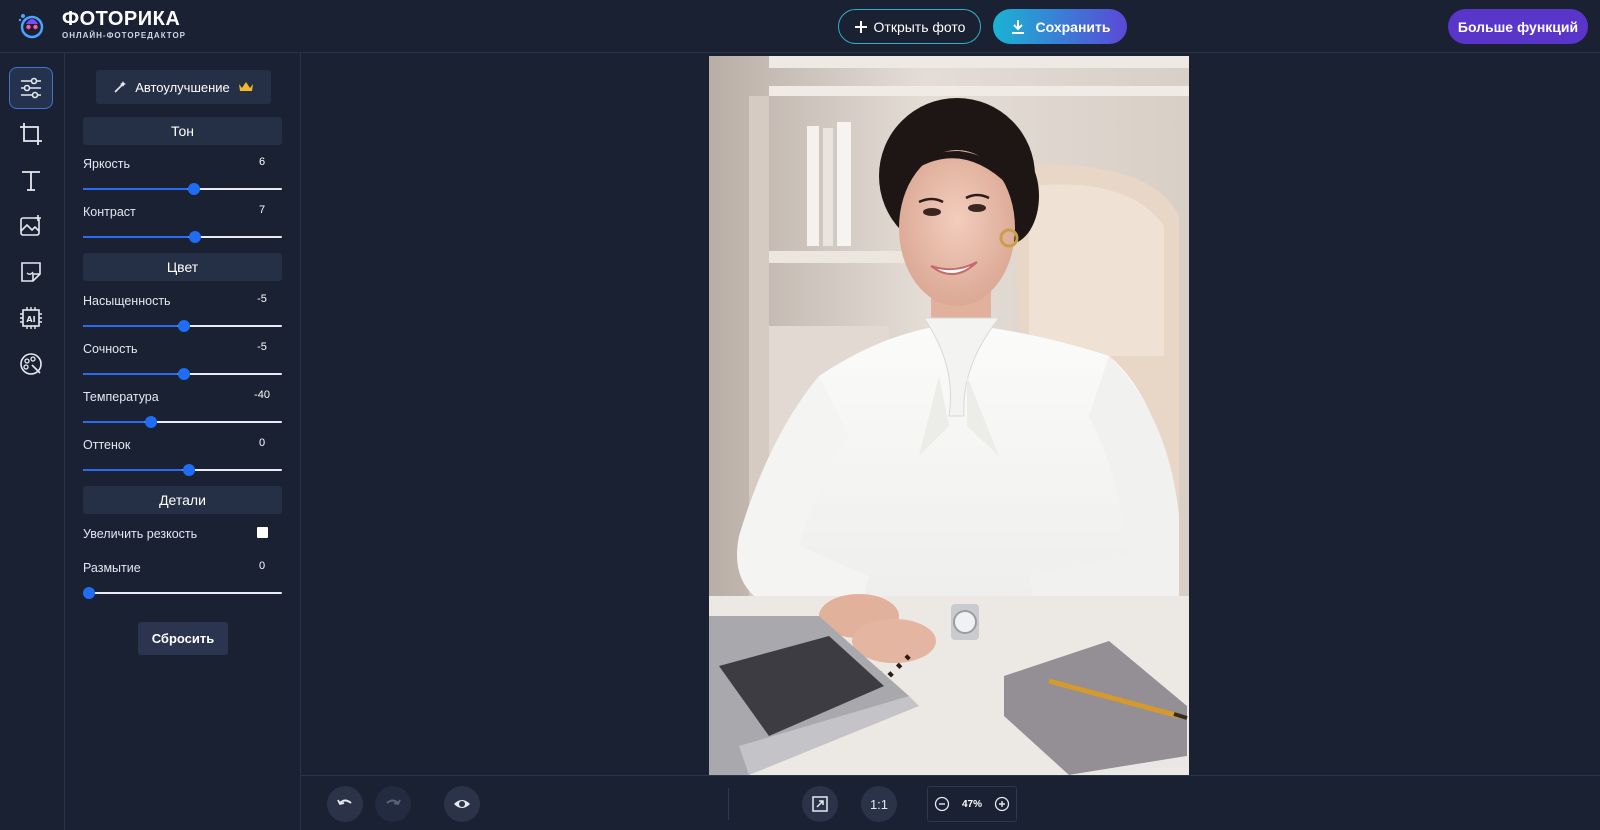  I want to click on saturation-slider, so click(182, 326).